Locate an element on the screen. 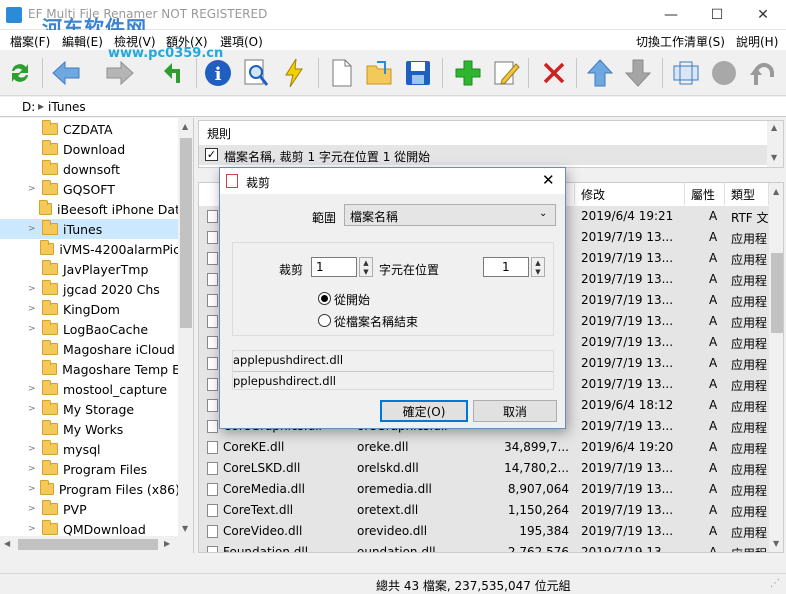 Image resolution: width=786 pixels, height=594 pixels. dialog-title-bar: 裁剪 ✕ is located at coordinates (392, 181).